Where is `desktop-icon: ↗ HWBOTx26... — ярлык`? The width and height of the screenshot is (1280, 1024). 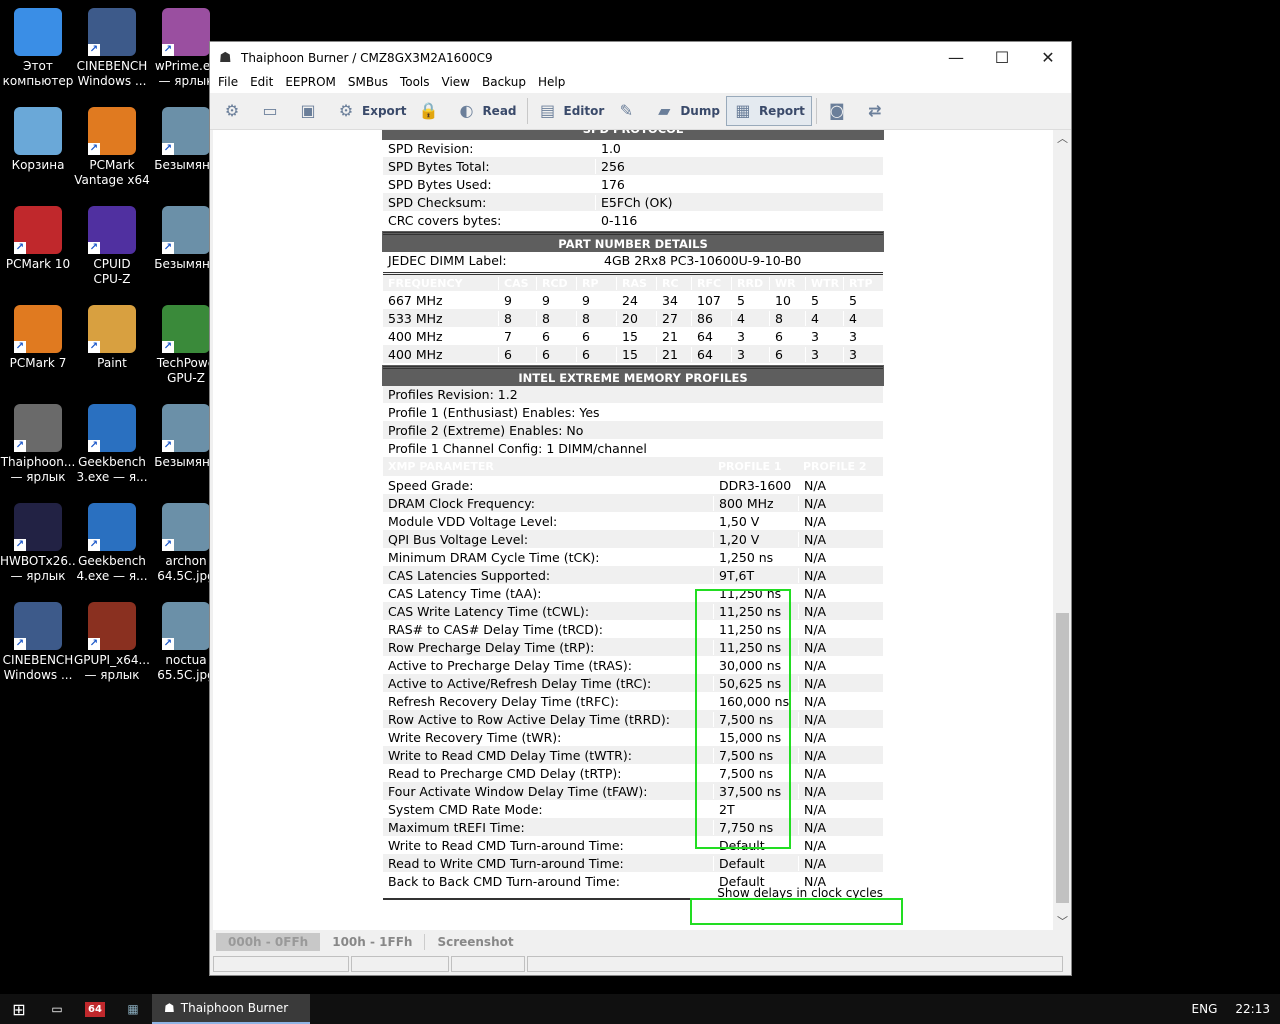
desktop-icon: ↗ HWBOTx26... — ярлык is located at coordinates (38, 540).